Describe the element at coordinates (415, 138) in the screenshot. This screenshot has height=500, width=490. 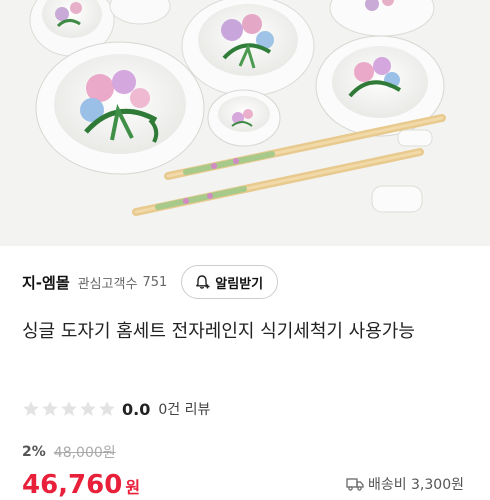
I see `chopstick-rest-top` at that location.